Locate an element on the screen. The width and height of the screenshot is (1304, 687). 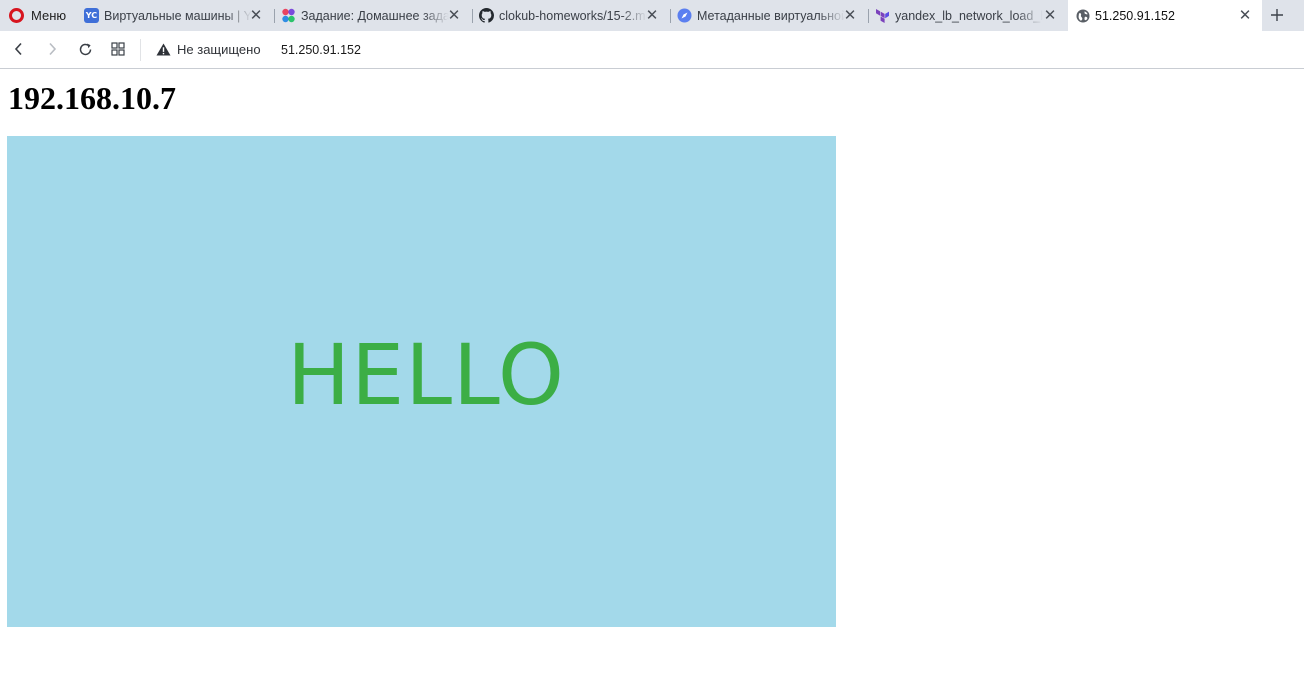
grid-icon is located at coordinates (118, 49).